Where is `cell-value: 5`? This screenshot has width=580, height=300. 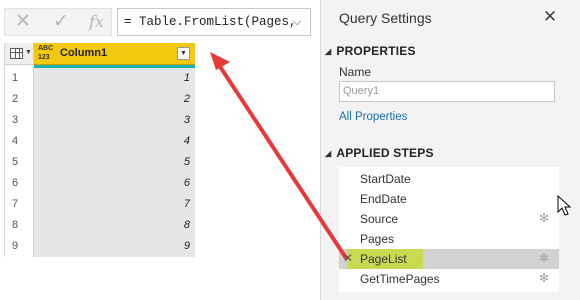
cell-value: 5 is located at coordinates (114, 162).